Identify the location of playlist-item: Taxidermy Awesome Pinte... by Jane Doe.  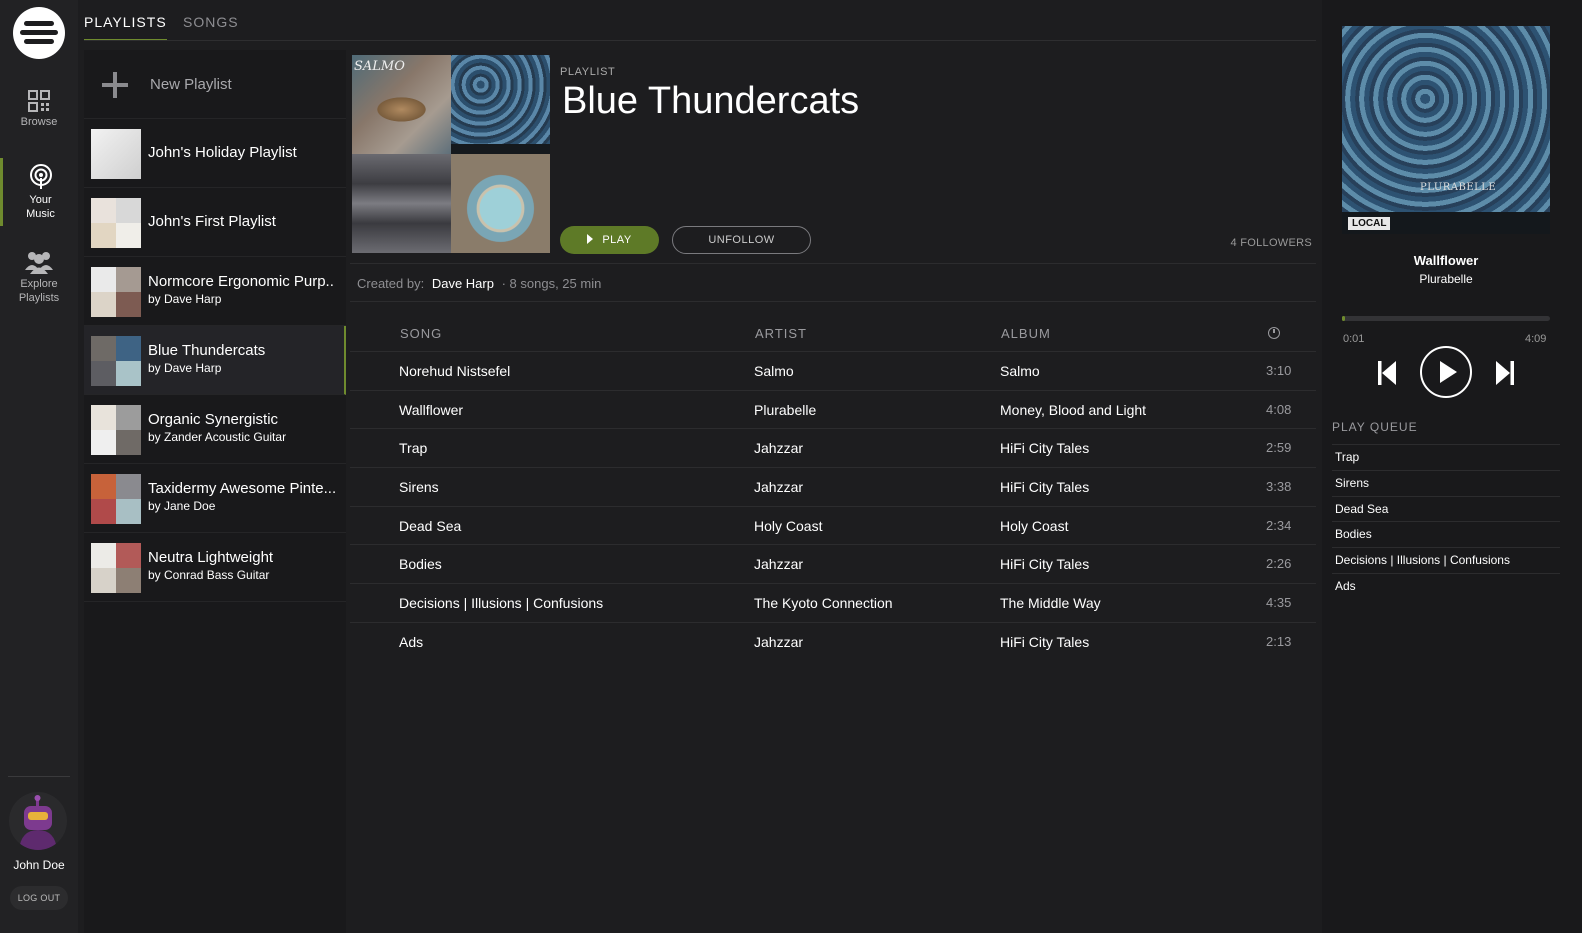
(215, 498).